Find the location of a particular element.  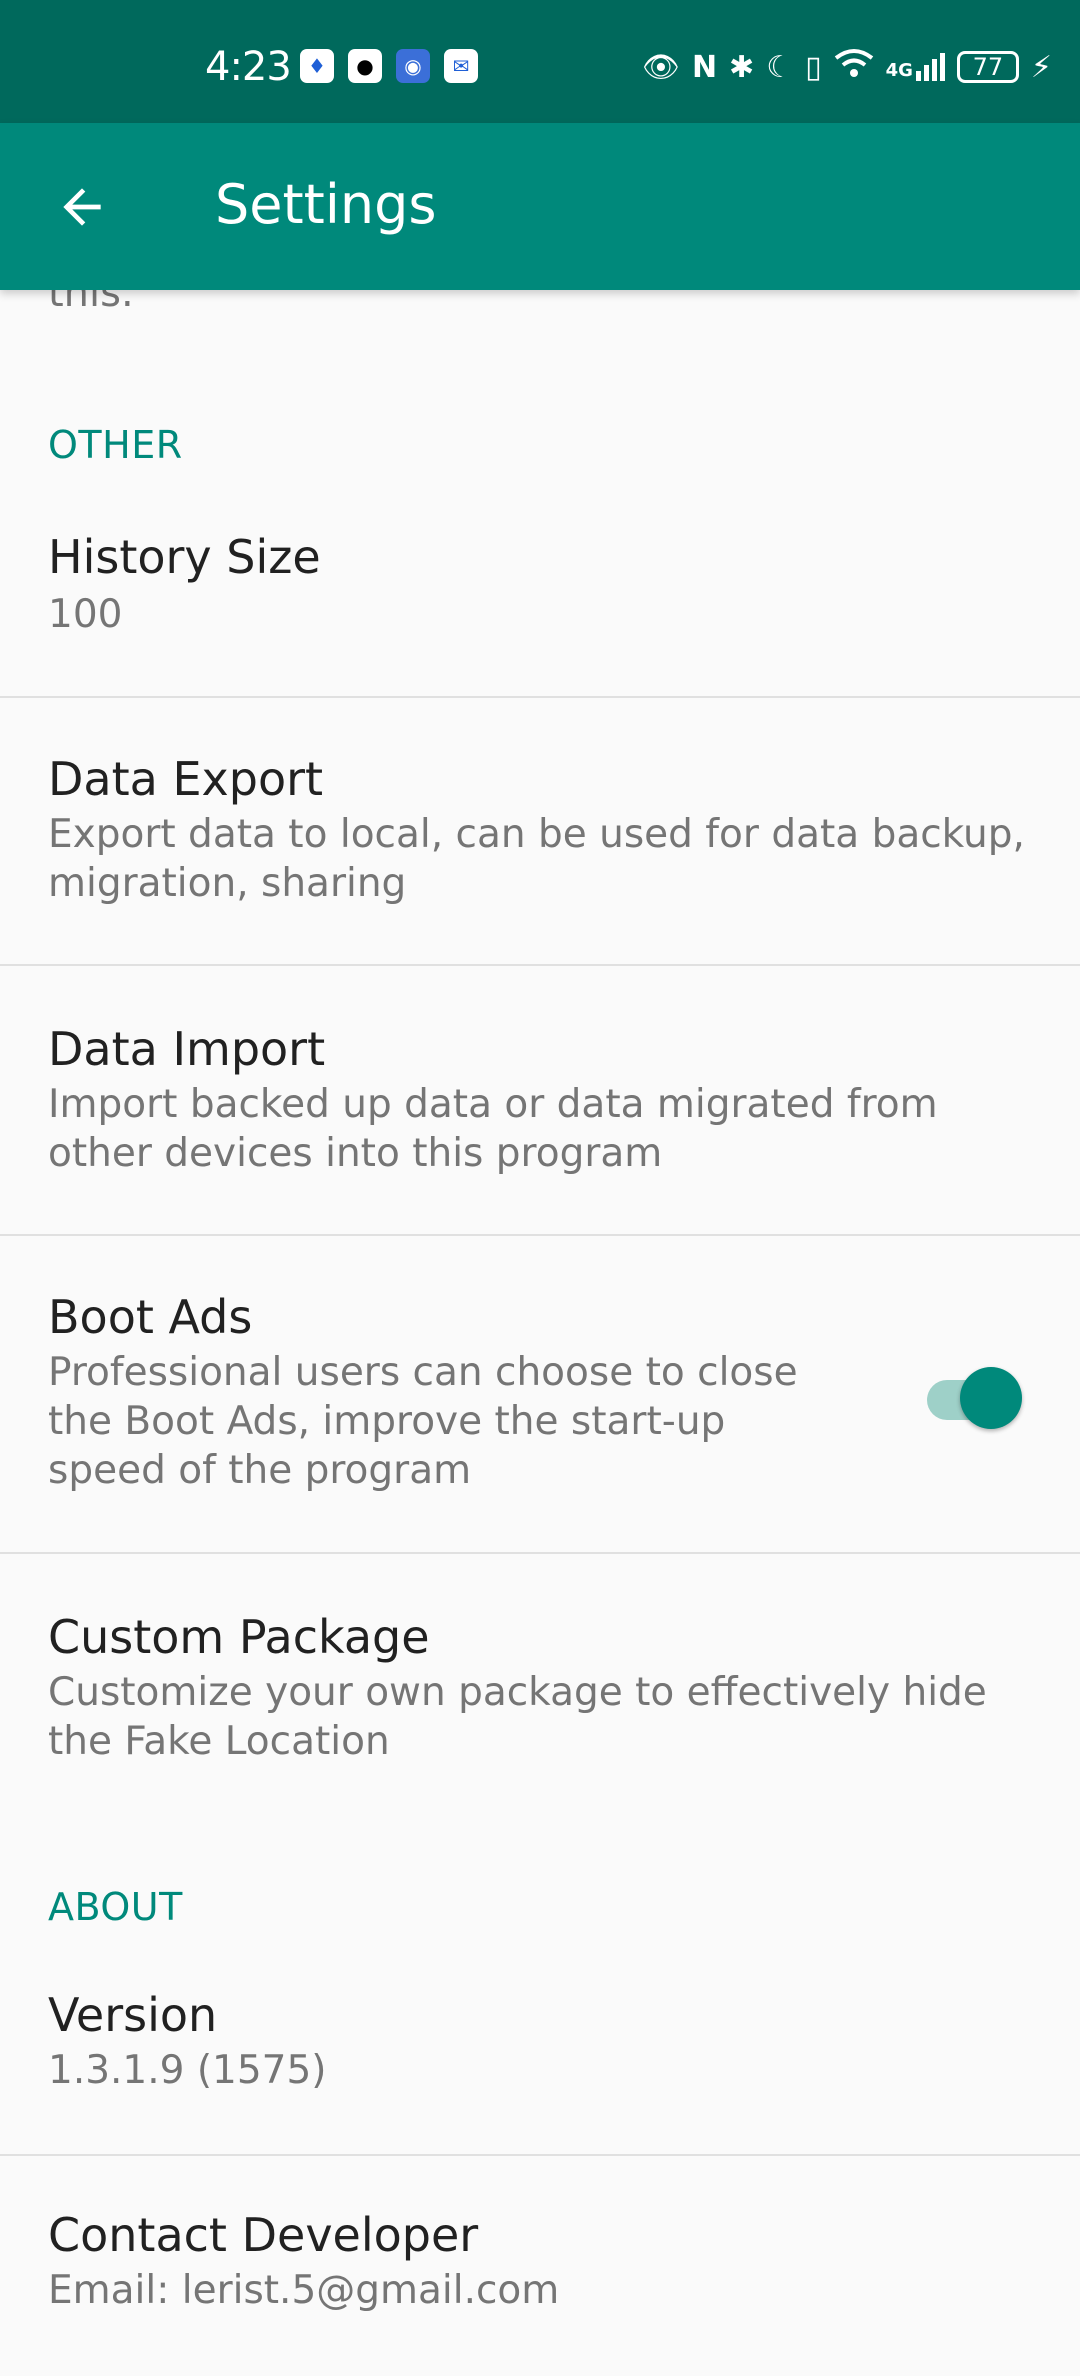

network-label: 4G is located at coordinates (899, 70).